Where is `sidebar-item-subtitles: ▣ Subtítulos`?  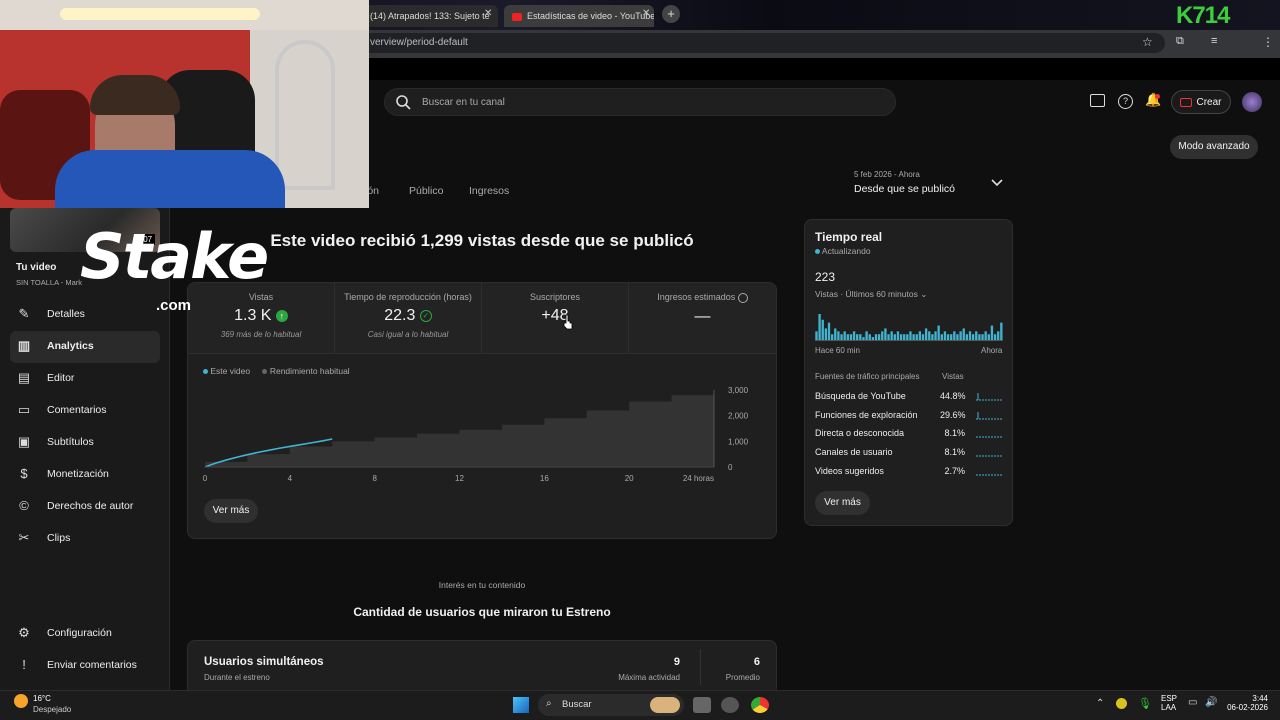
sidebar-item-subtitles: ▣ Subtítulos is located at coordinates (85, 443).